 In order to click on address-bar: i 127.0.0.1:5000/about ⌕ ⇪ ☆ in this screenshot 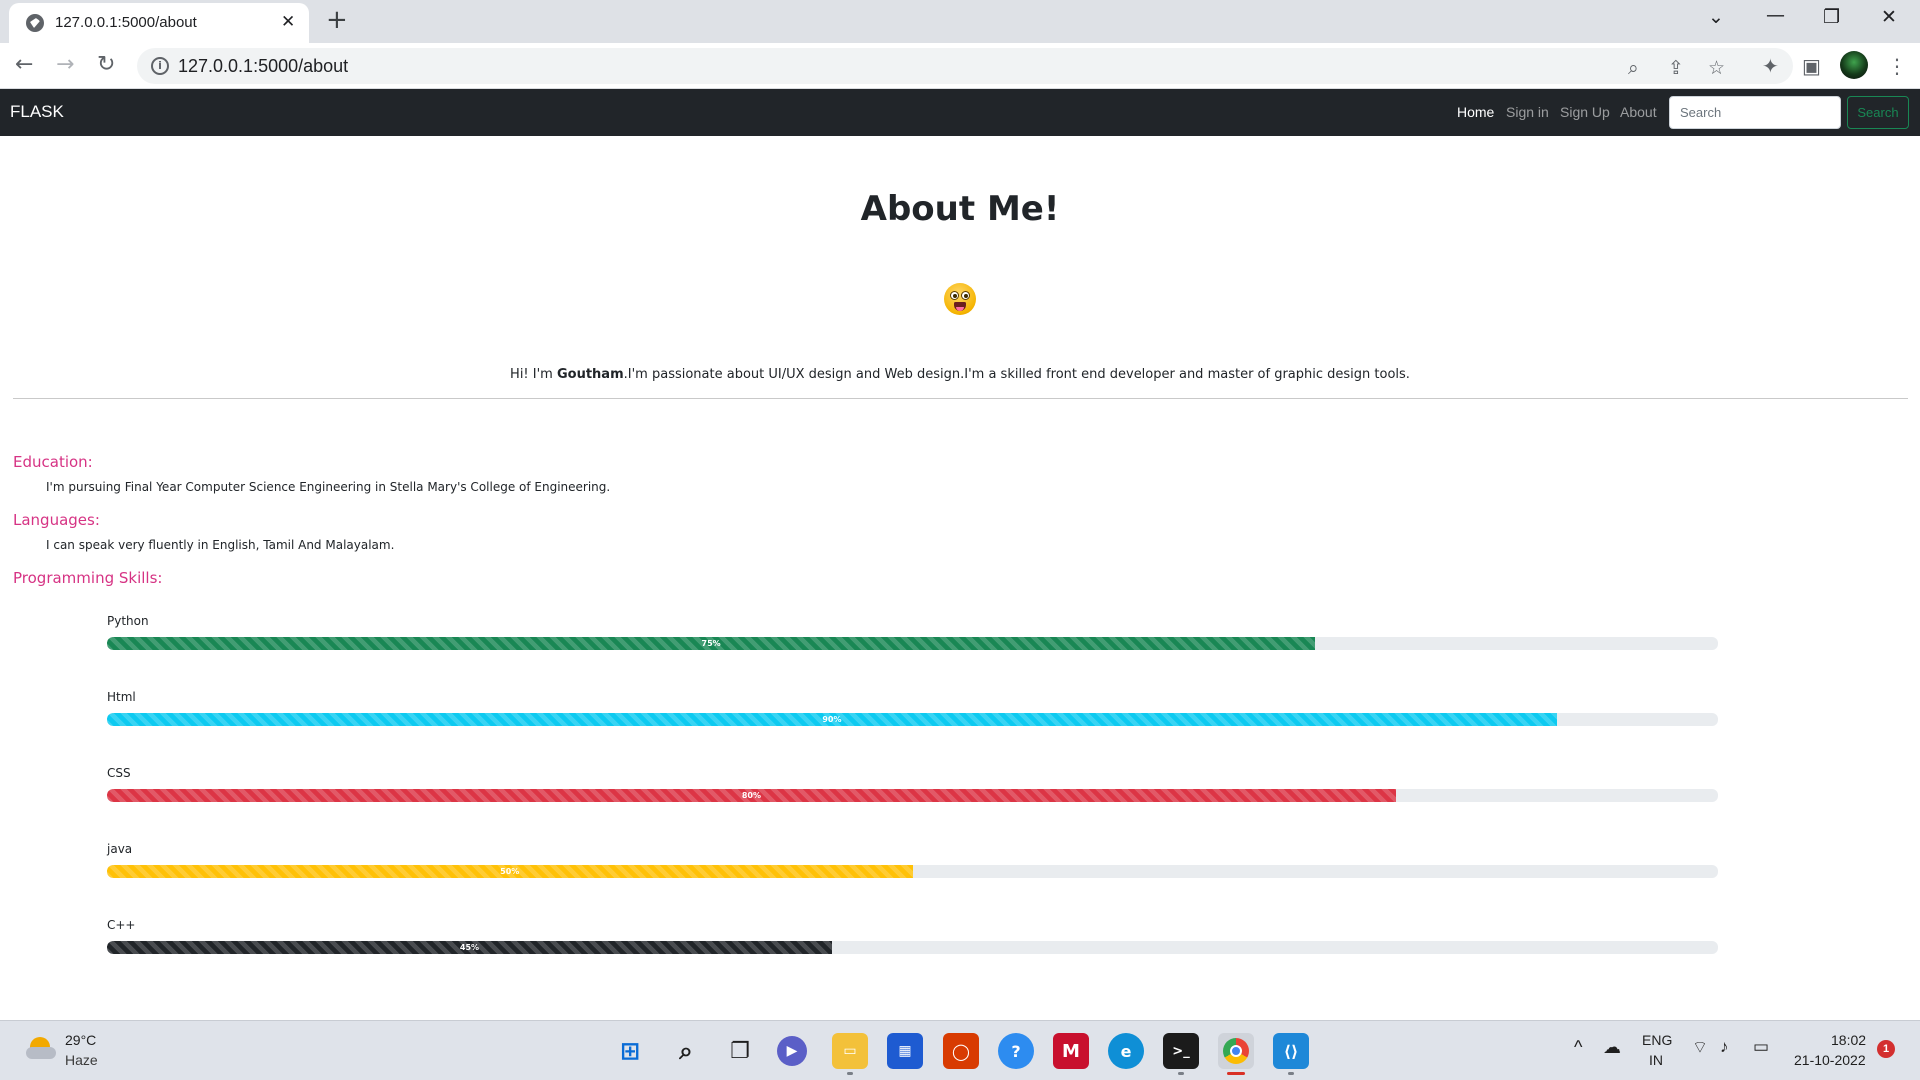, I will do `click(965, 66)`.